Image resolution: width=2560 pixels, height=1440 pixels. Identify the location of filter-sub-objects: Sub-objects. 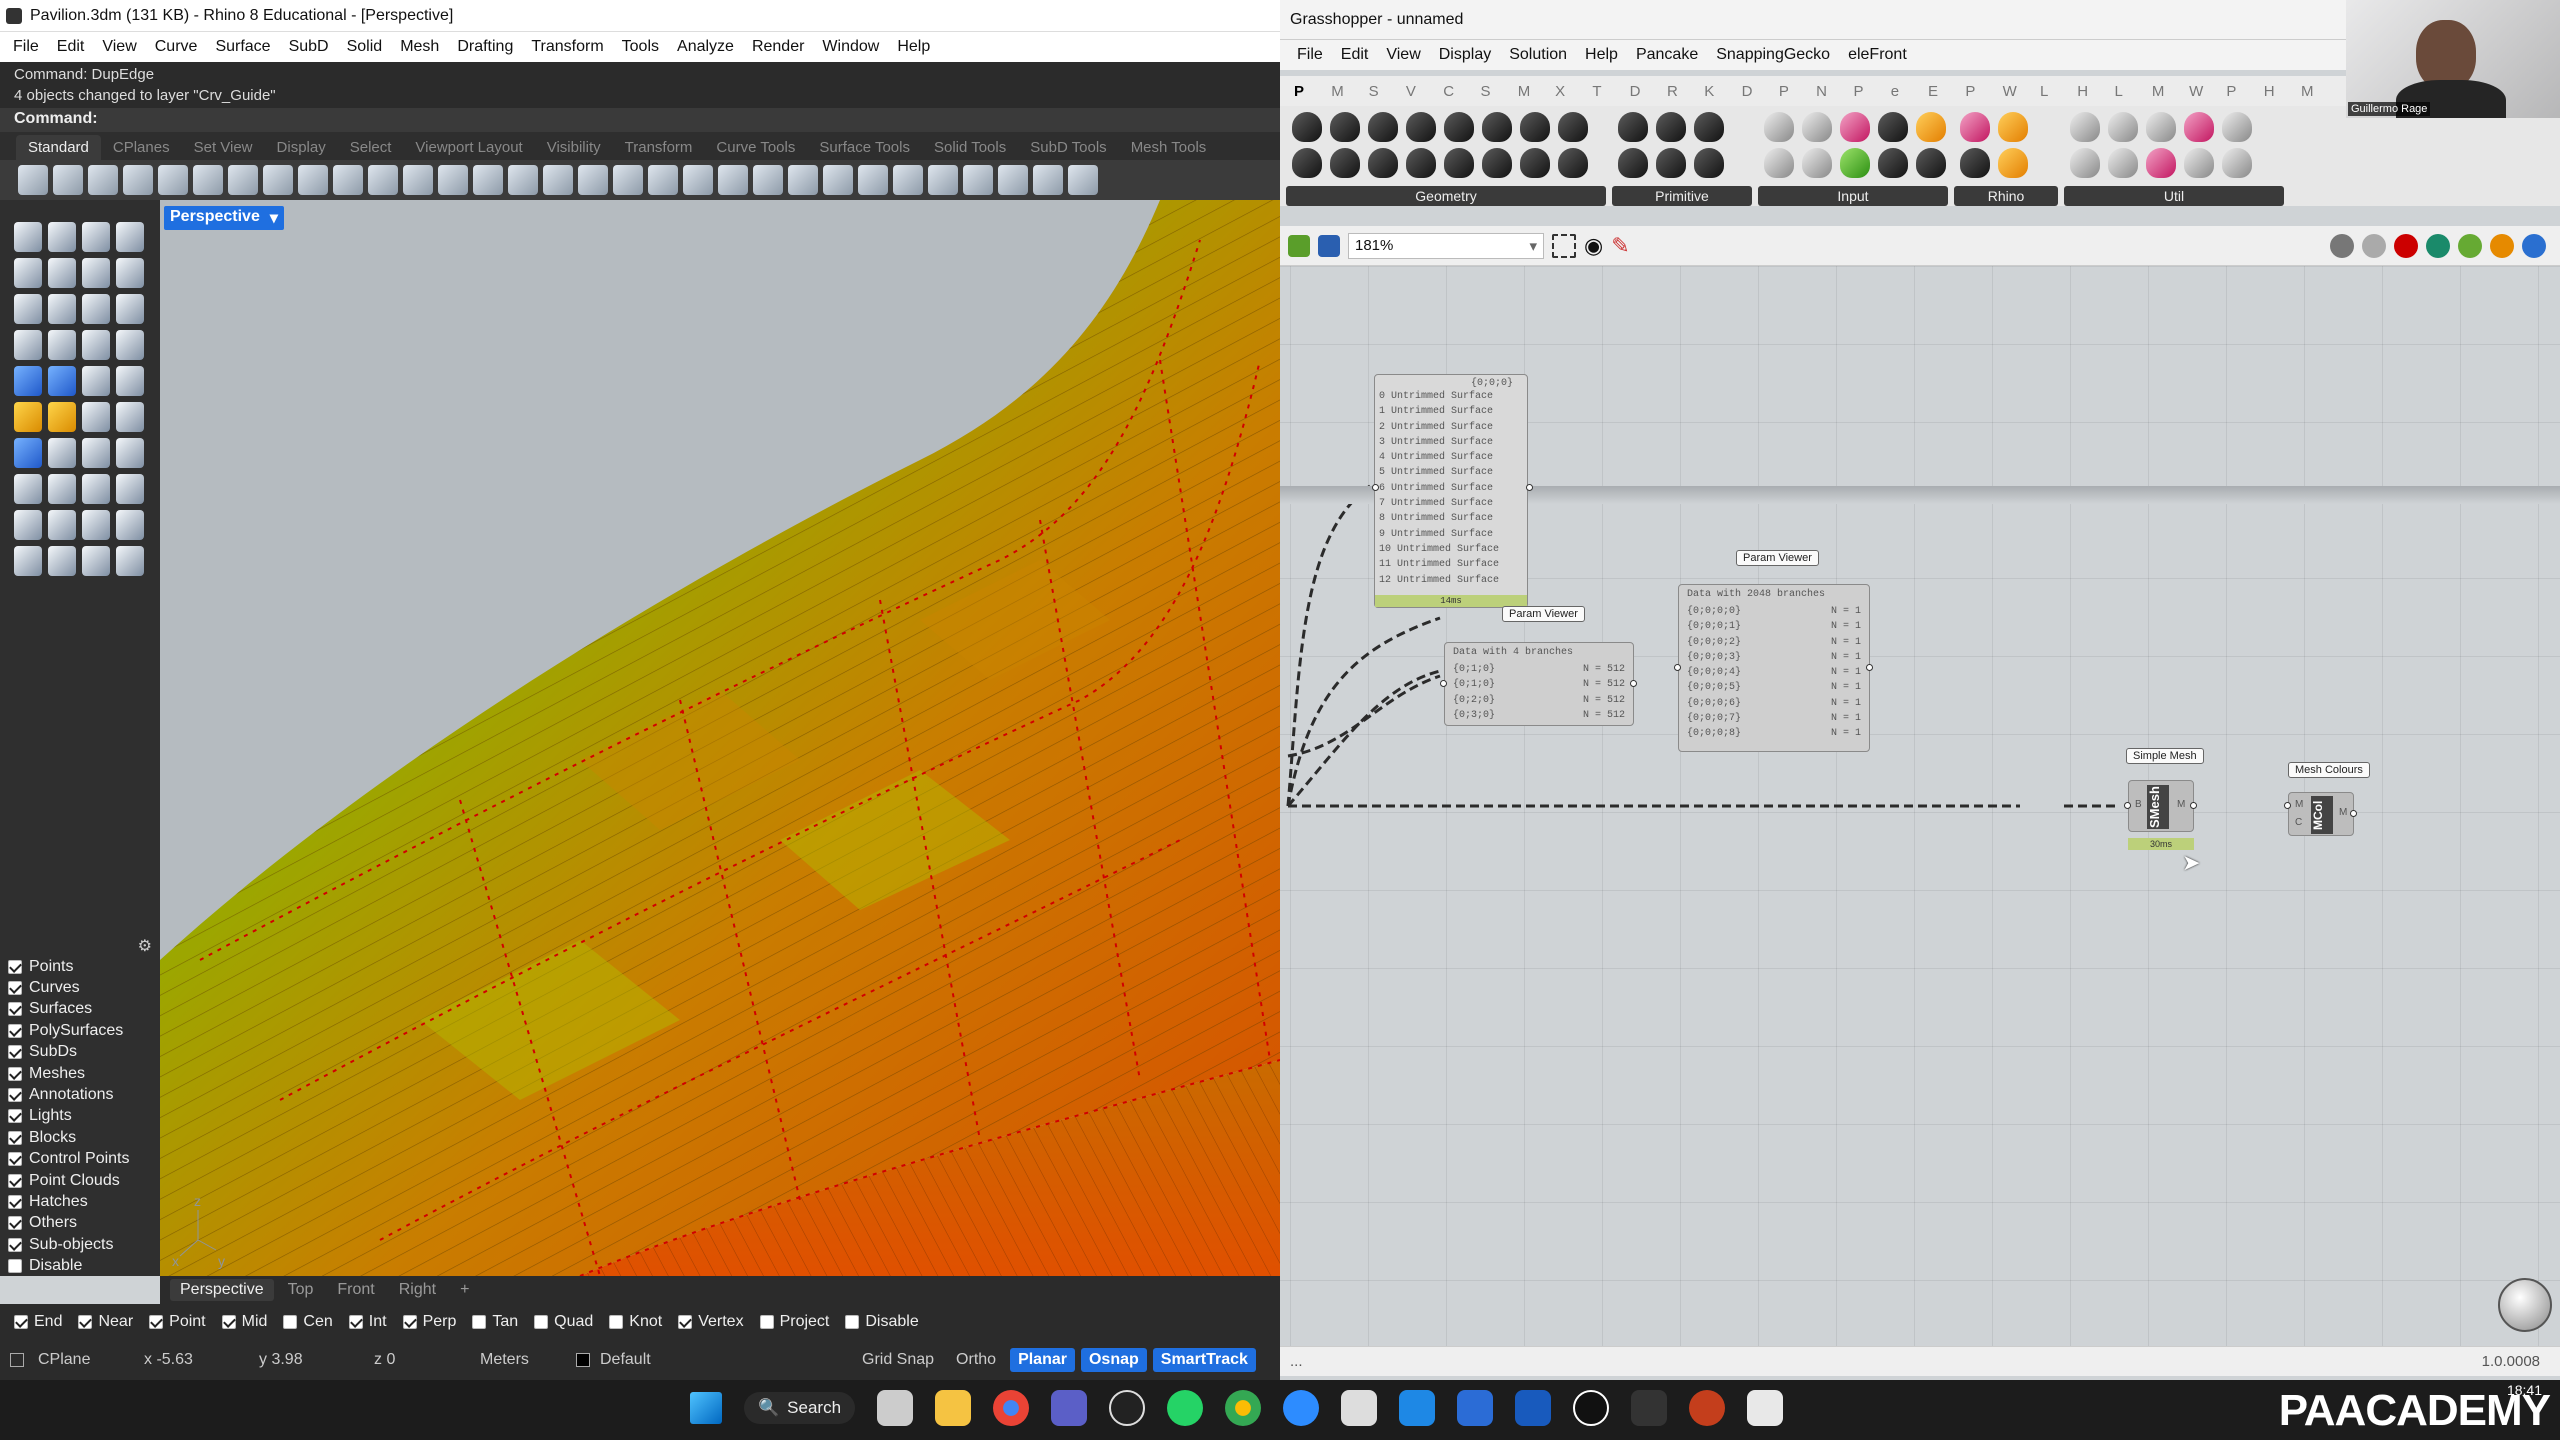
(80, 1244).